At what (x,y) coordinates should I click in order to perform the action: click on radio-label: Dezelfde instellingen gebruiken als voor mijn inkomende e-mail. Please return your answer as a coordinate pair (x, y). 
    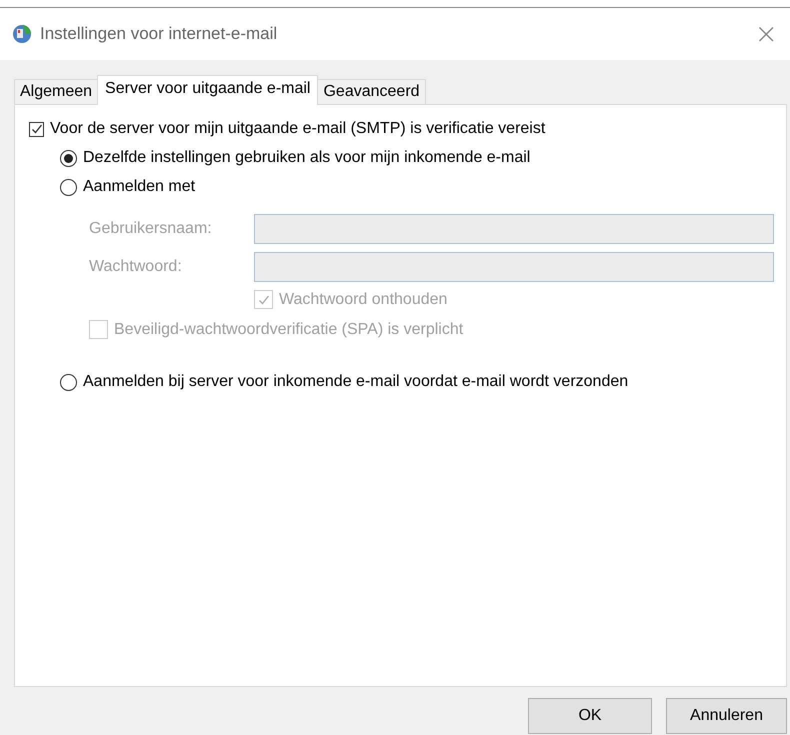
    Looking at the image, I should click on (306, 158).